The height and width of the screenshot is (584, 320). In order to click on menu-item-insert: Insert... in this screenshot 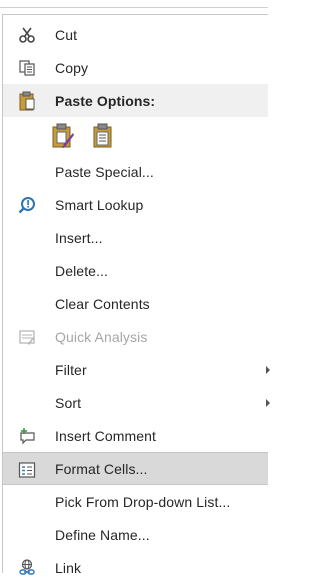, I will do `click(135, 237)`.